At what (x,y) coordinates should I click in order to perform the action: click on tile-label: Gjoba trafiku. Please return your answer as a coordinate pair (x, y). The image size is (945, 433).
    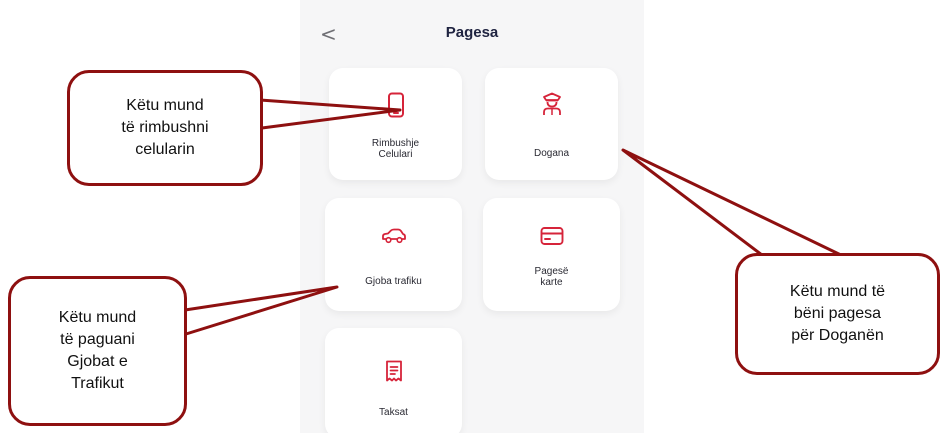
    Looking at the image, I should click on (393, 281).